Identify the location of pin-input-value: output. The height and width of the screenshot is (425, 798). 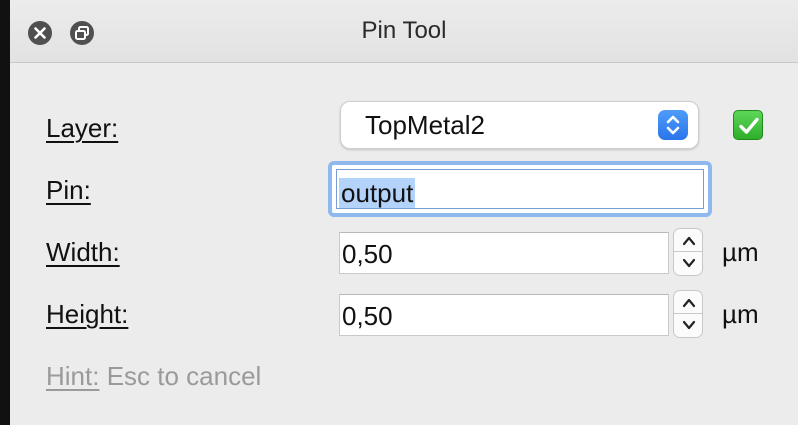
(377, 193).